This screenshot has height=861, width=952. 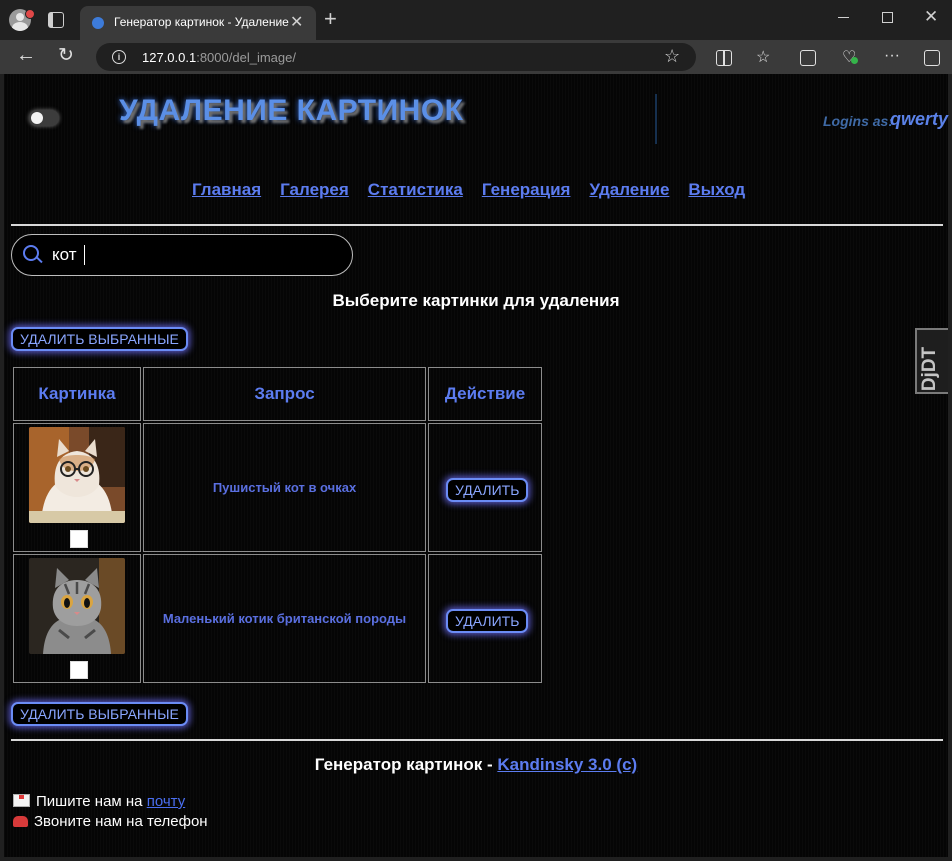 What do you see at coordinates (477, 740) in the screenshot?
I see `footer-separator` at bounding box center [477, 740].